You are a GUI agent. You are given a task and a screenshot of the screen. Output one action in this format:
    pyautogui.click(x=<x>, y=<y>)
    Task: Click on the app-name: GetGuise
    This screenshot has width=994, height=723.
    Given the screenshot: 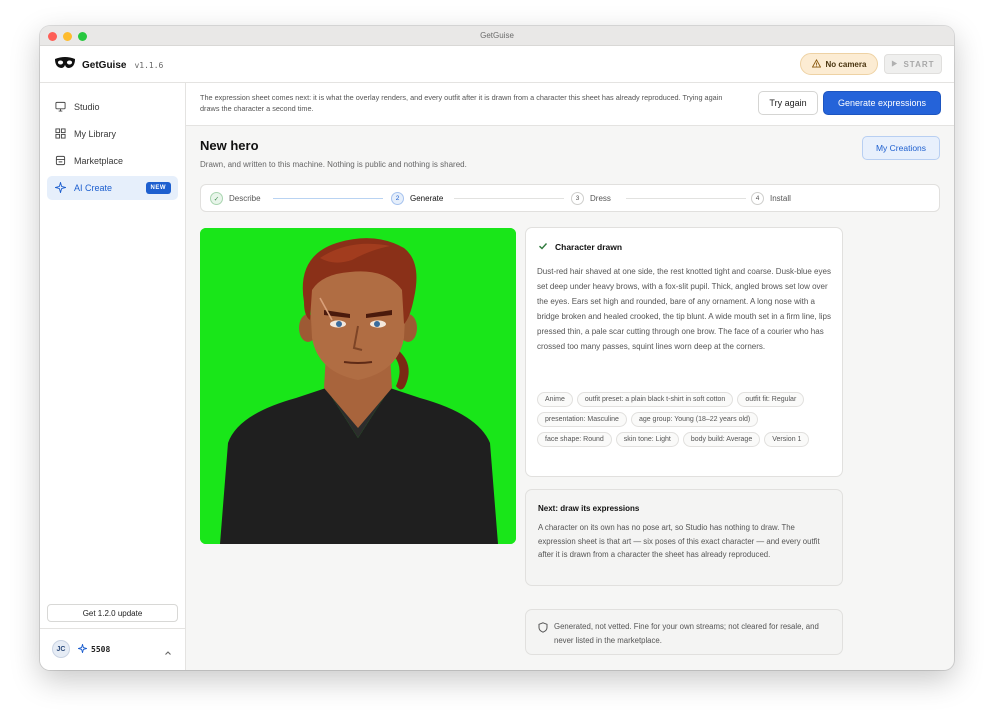 What is the action you would take?
    pyautogui.click(x=104, y=65)
    